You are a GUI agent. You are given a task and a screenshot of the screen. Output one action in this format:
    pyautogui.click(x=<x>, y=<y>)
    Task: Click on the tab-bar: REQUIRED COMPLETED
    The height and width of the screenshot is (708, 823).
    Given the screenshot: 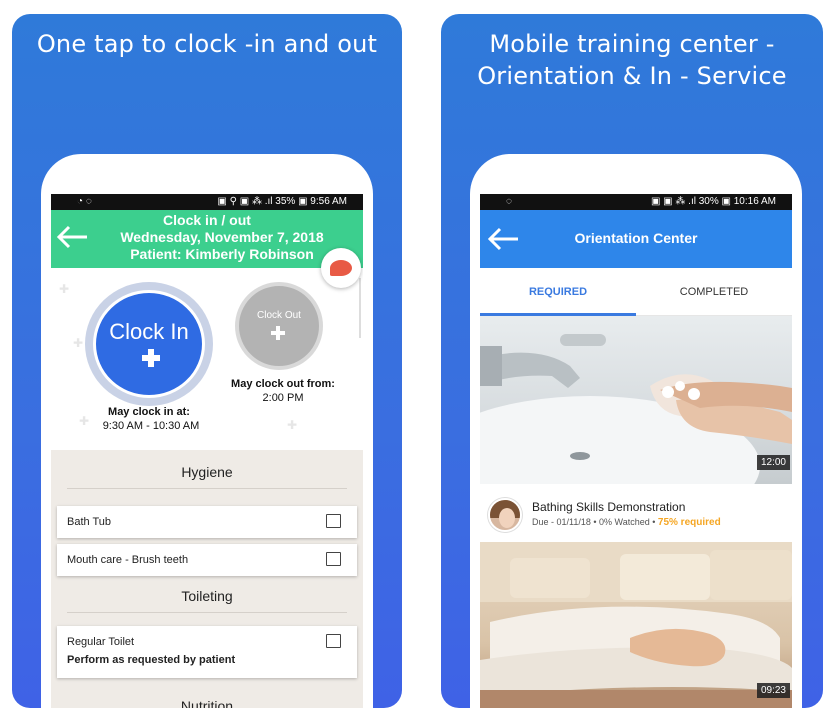 What is the action you would take?
    pyautogui.click(x=636, y=292)
    